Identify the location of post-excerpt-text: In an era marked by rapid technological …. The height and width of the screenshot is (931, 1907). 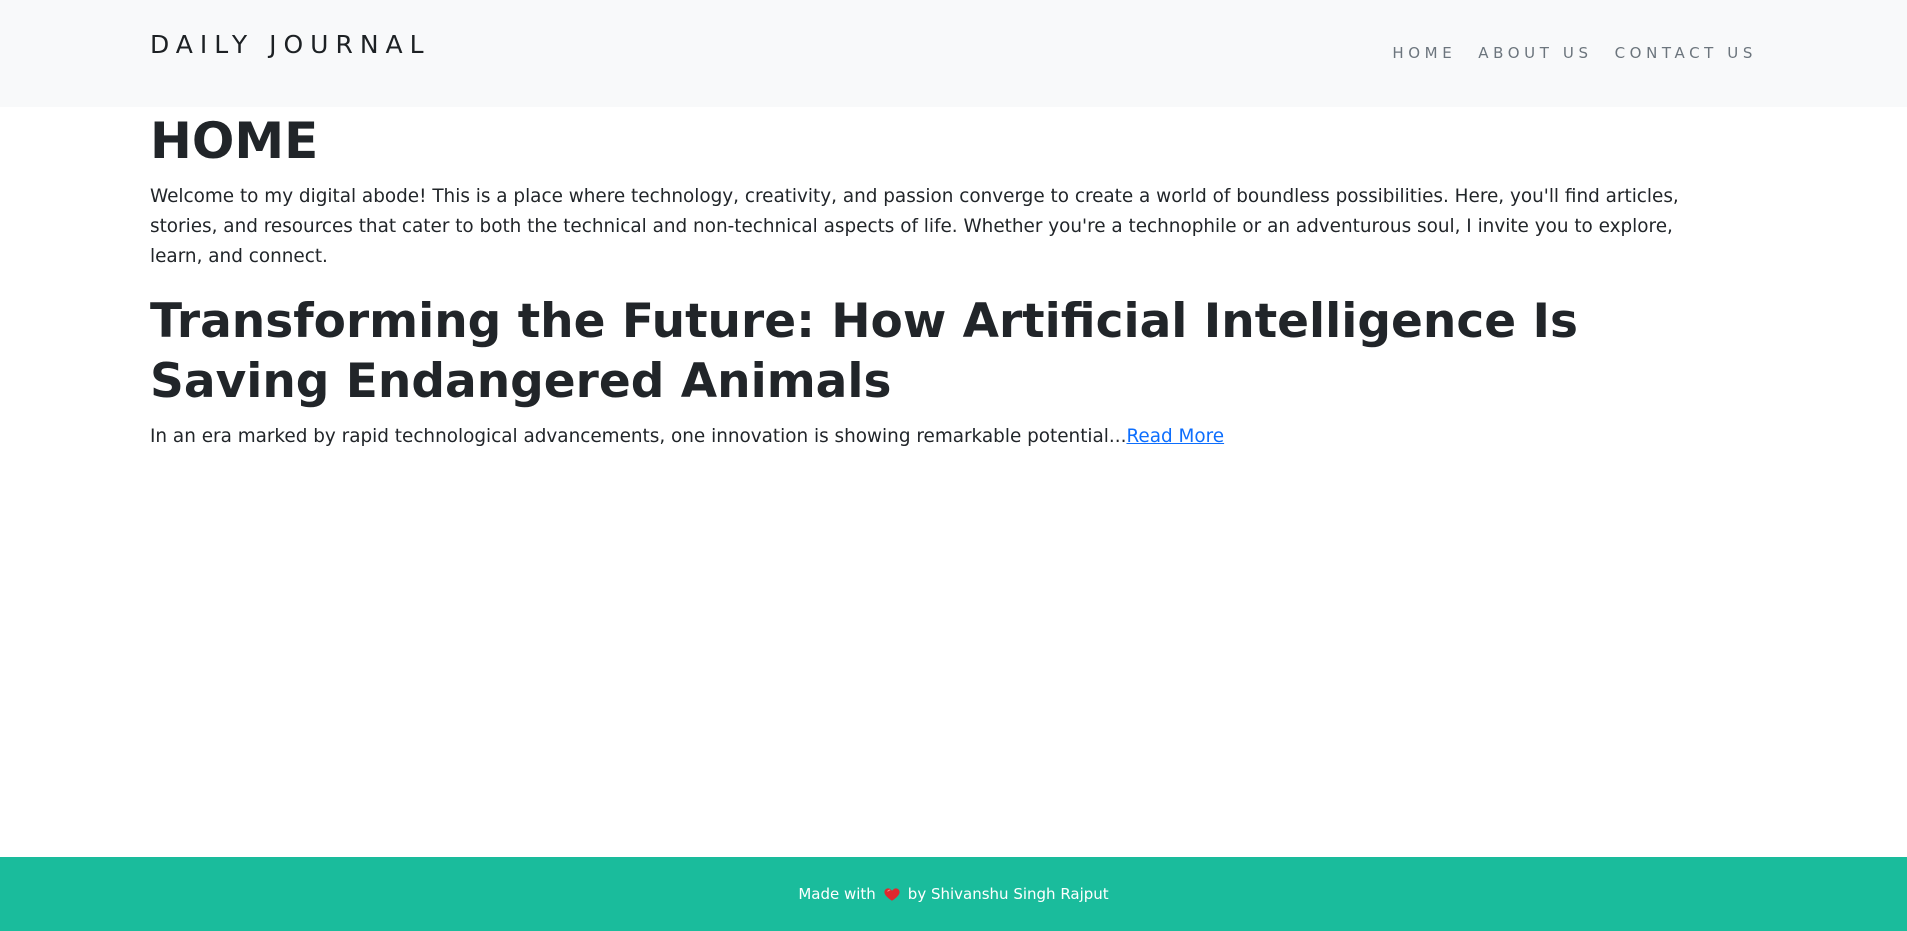
(638, 436).